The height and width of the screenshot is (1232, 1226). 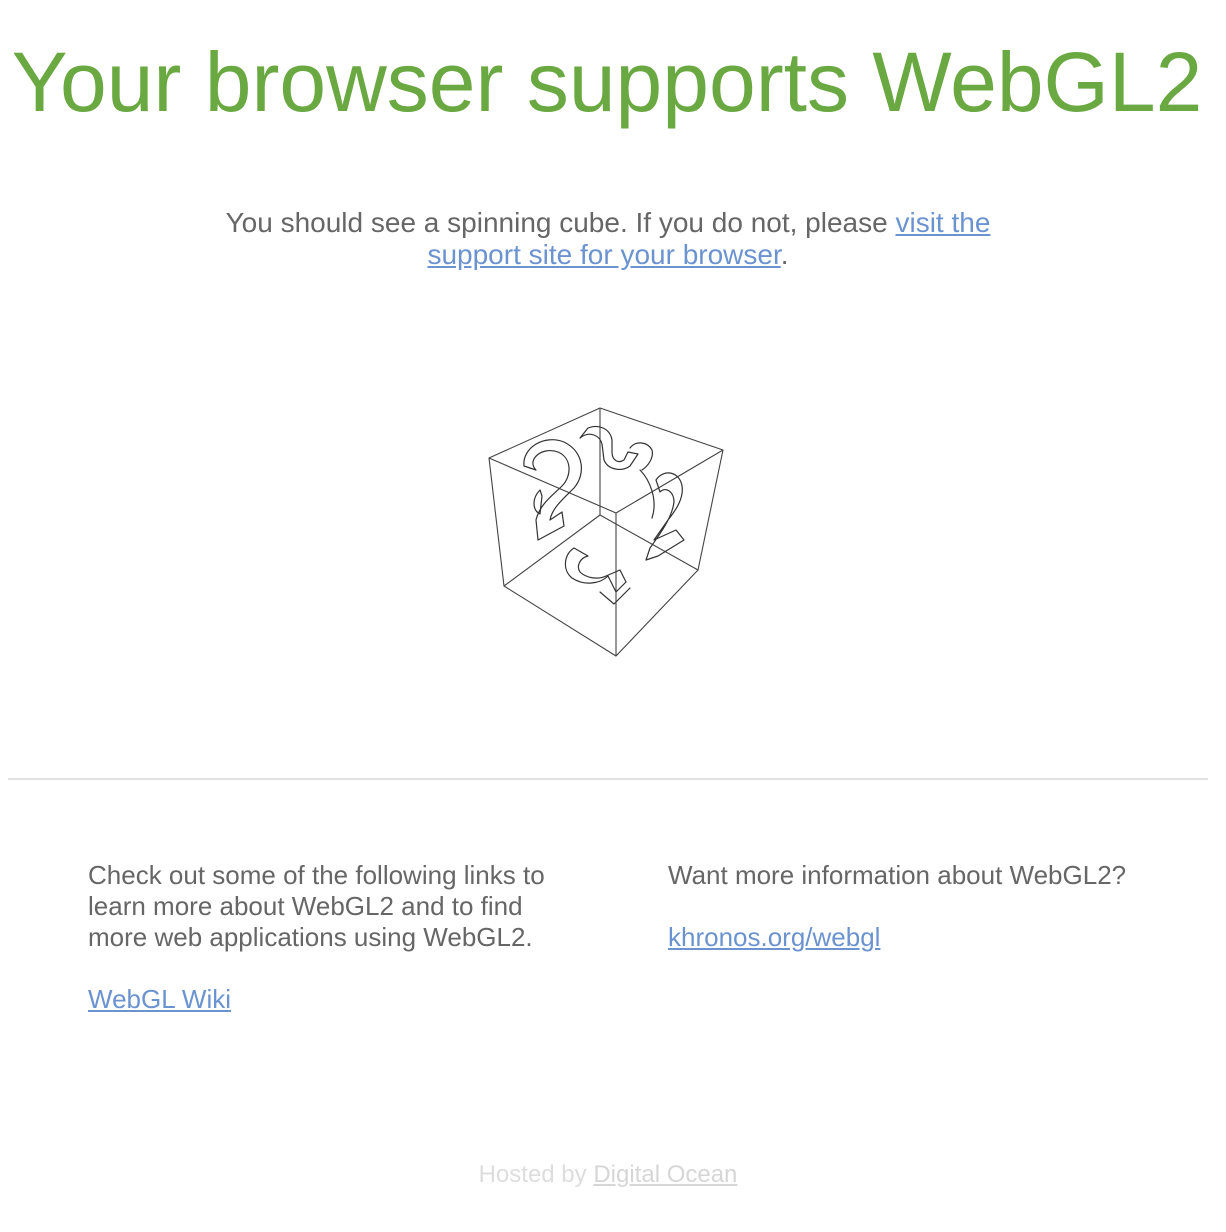 What do you see at coordinates (608, 779) in the screenshot?
I see `section-divider` at bounding box center [608, 779].